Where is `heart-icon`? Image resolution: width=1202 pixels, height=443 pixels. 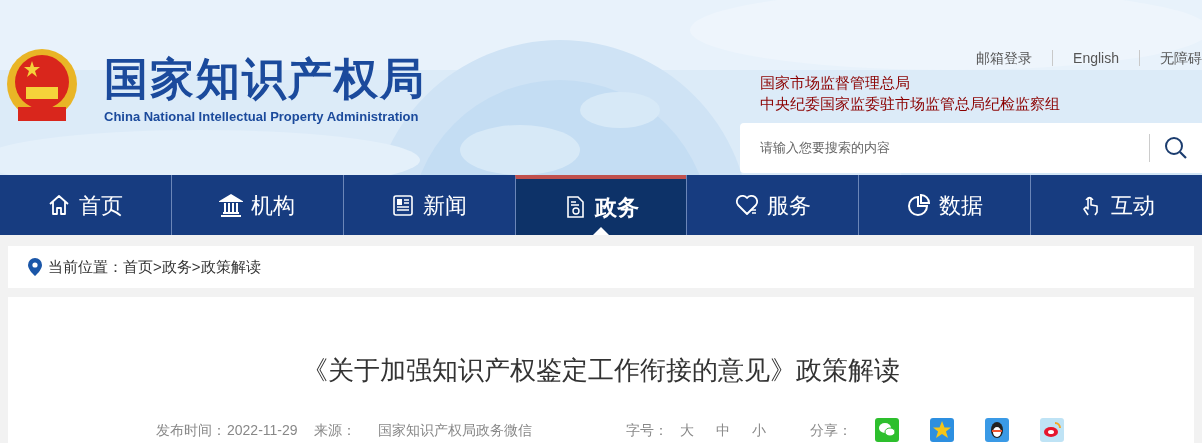 heart-icon is located at coordinates (746, 205).